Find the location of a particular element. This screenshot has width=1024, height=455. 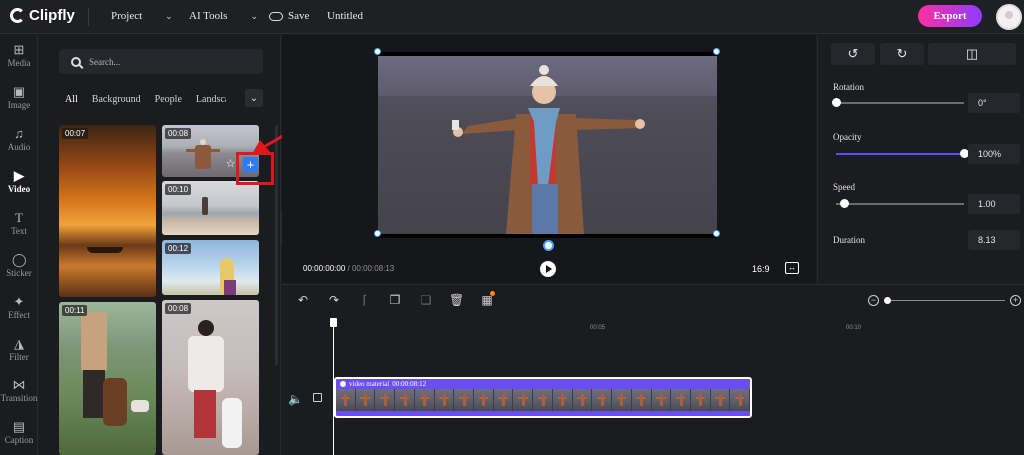

filter-all: All is located at coordinates (71, 99).